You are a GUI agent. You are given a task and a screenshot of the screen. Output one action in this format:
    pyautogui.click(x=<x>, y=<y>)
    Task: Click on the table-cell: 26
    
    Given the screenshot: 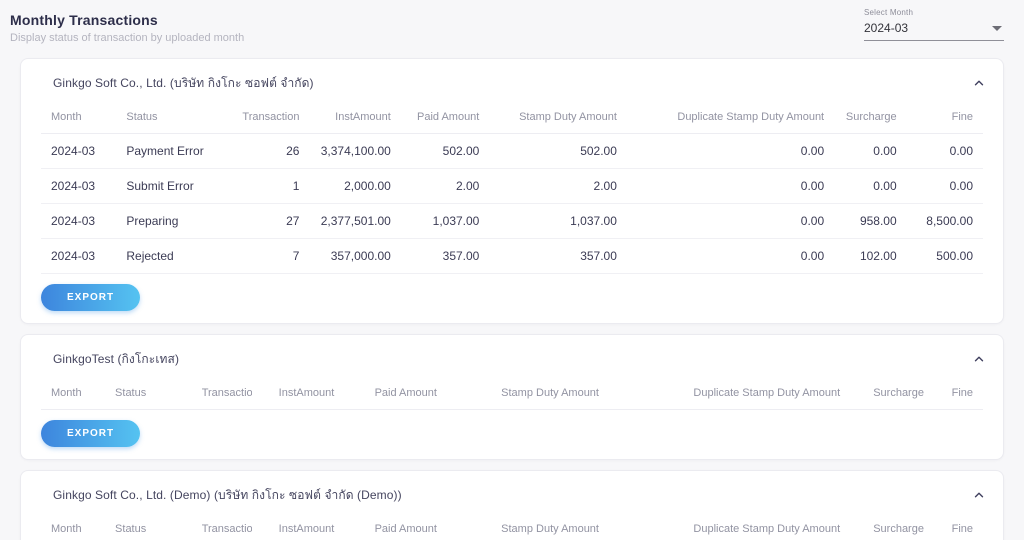 What is the action you would take?
    pyautogui.click(x=293, y=151)
    